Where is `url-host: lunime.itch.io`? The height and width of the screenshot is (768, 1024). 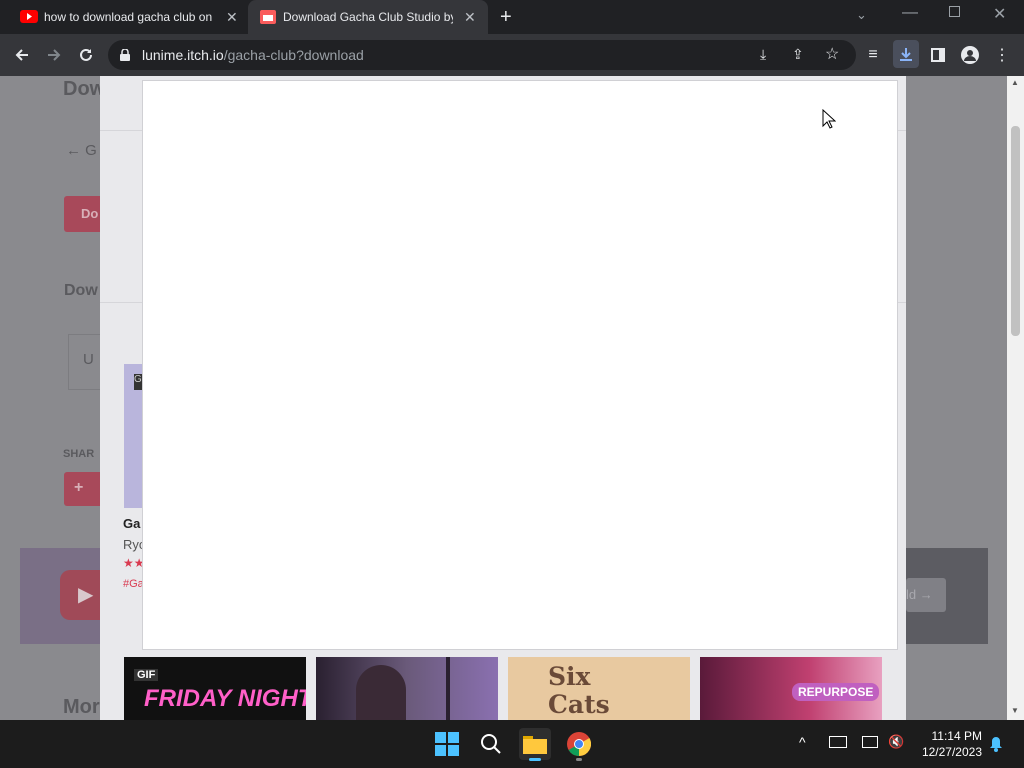
url-host: lunime.itch.io is located at coordinates (183, 55).